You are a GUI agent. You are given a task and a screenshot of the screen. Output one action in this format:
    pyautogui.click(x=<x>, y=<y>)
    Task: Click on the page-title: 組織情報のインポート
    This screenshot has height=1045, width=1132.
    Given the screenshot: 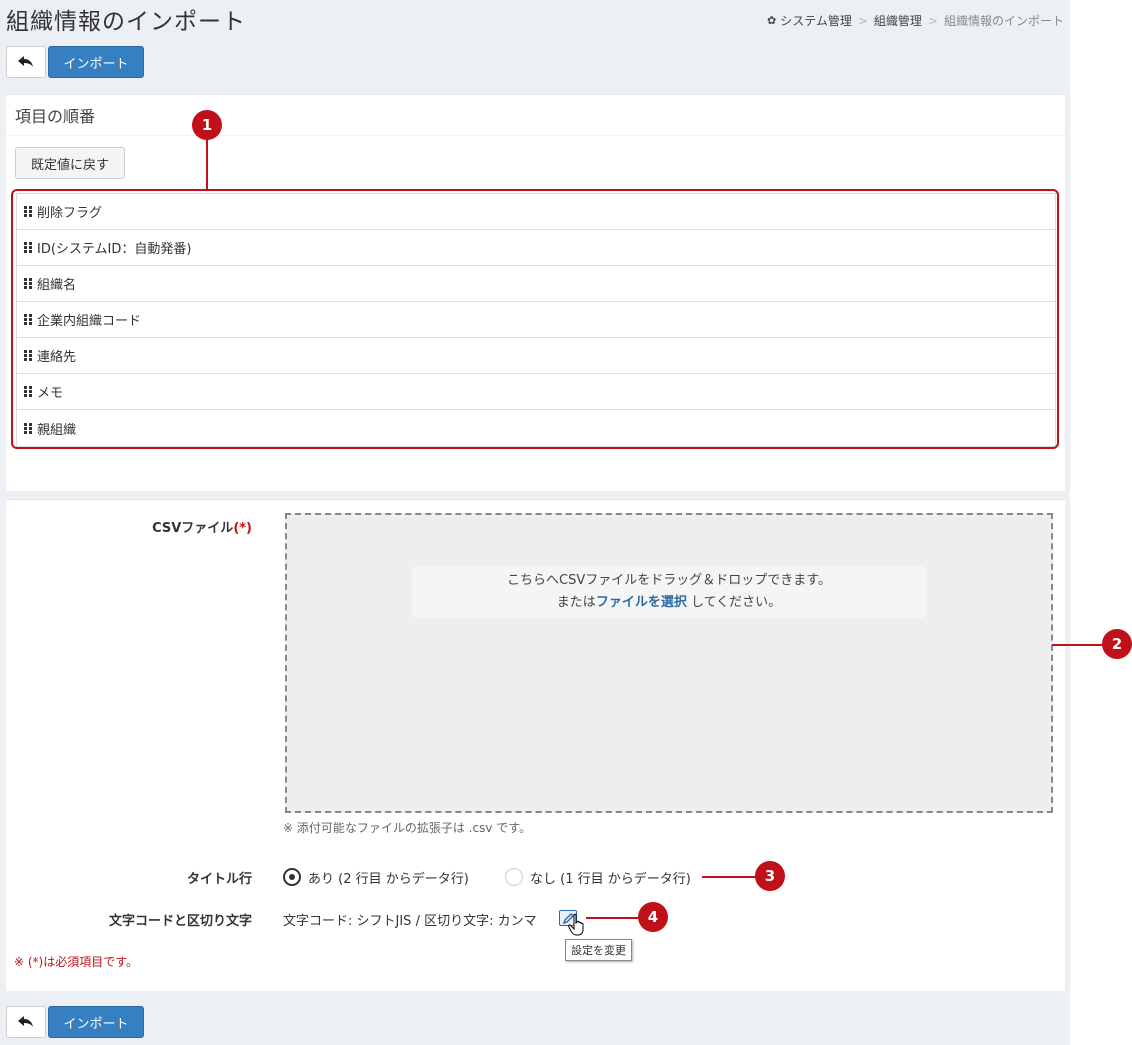 What is the action you would take?
    pyautogui.click(x=126, y=22)
    